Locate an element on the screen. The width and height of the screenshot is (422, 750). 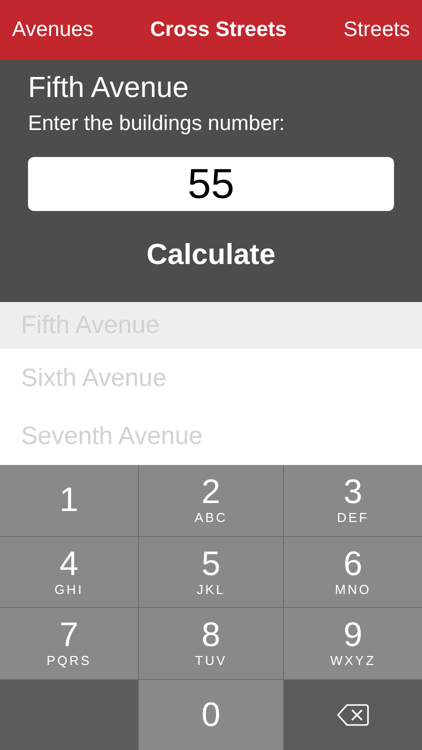
delete-key is located at coordinates (353, 715).